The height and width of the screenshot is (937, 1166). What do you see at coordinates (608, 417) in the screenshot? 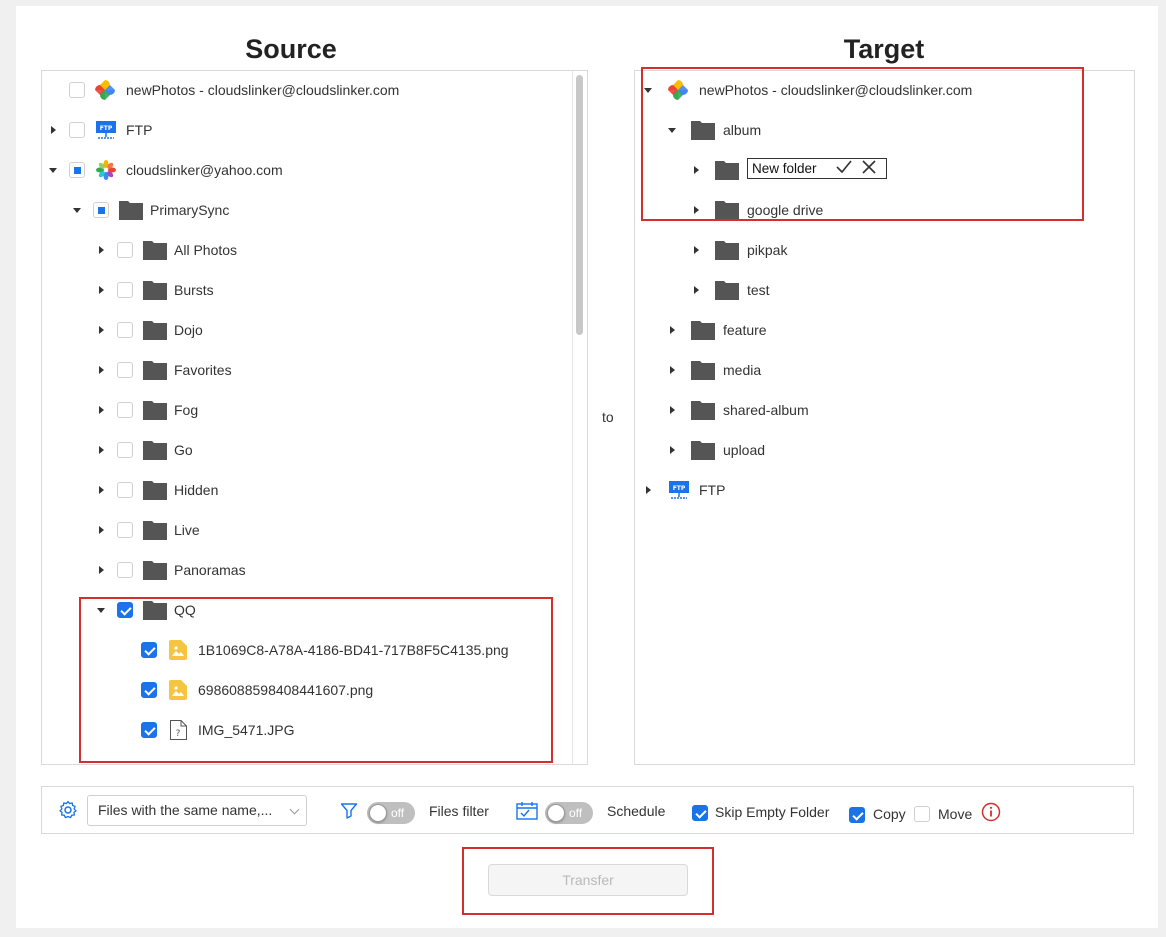
I see `to-label: to` at bounding box center [608, 417].